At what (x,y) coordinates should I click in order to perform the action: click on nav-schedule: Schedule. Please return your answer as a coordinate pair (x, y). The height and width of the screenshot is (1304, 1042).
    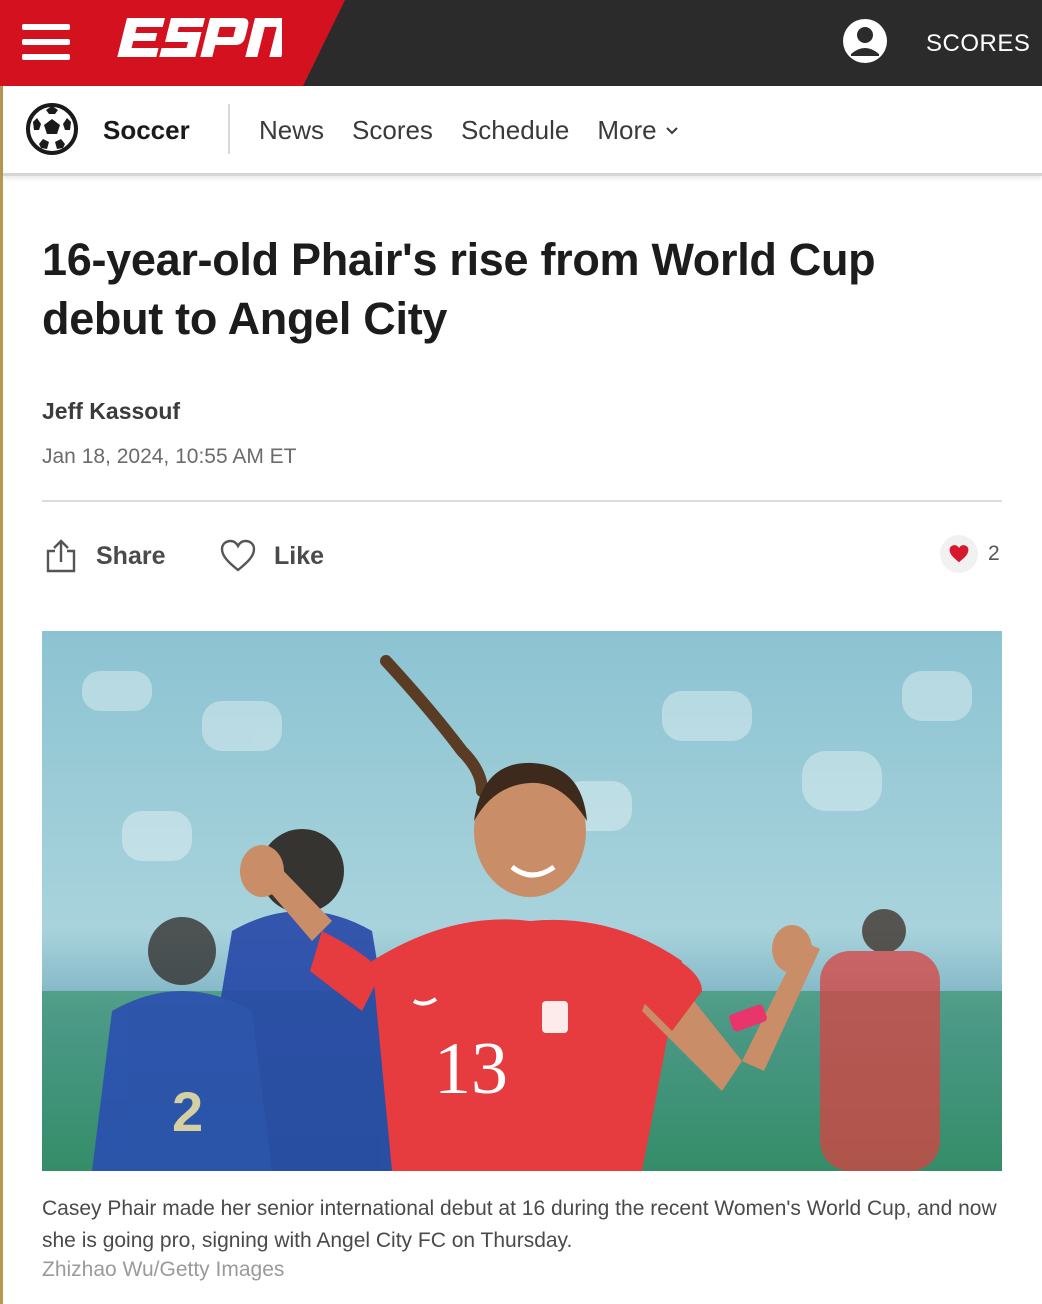
    Looking at the image, I should click on (515, 130).